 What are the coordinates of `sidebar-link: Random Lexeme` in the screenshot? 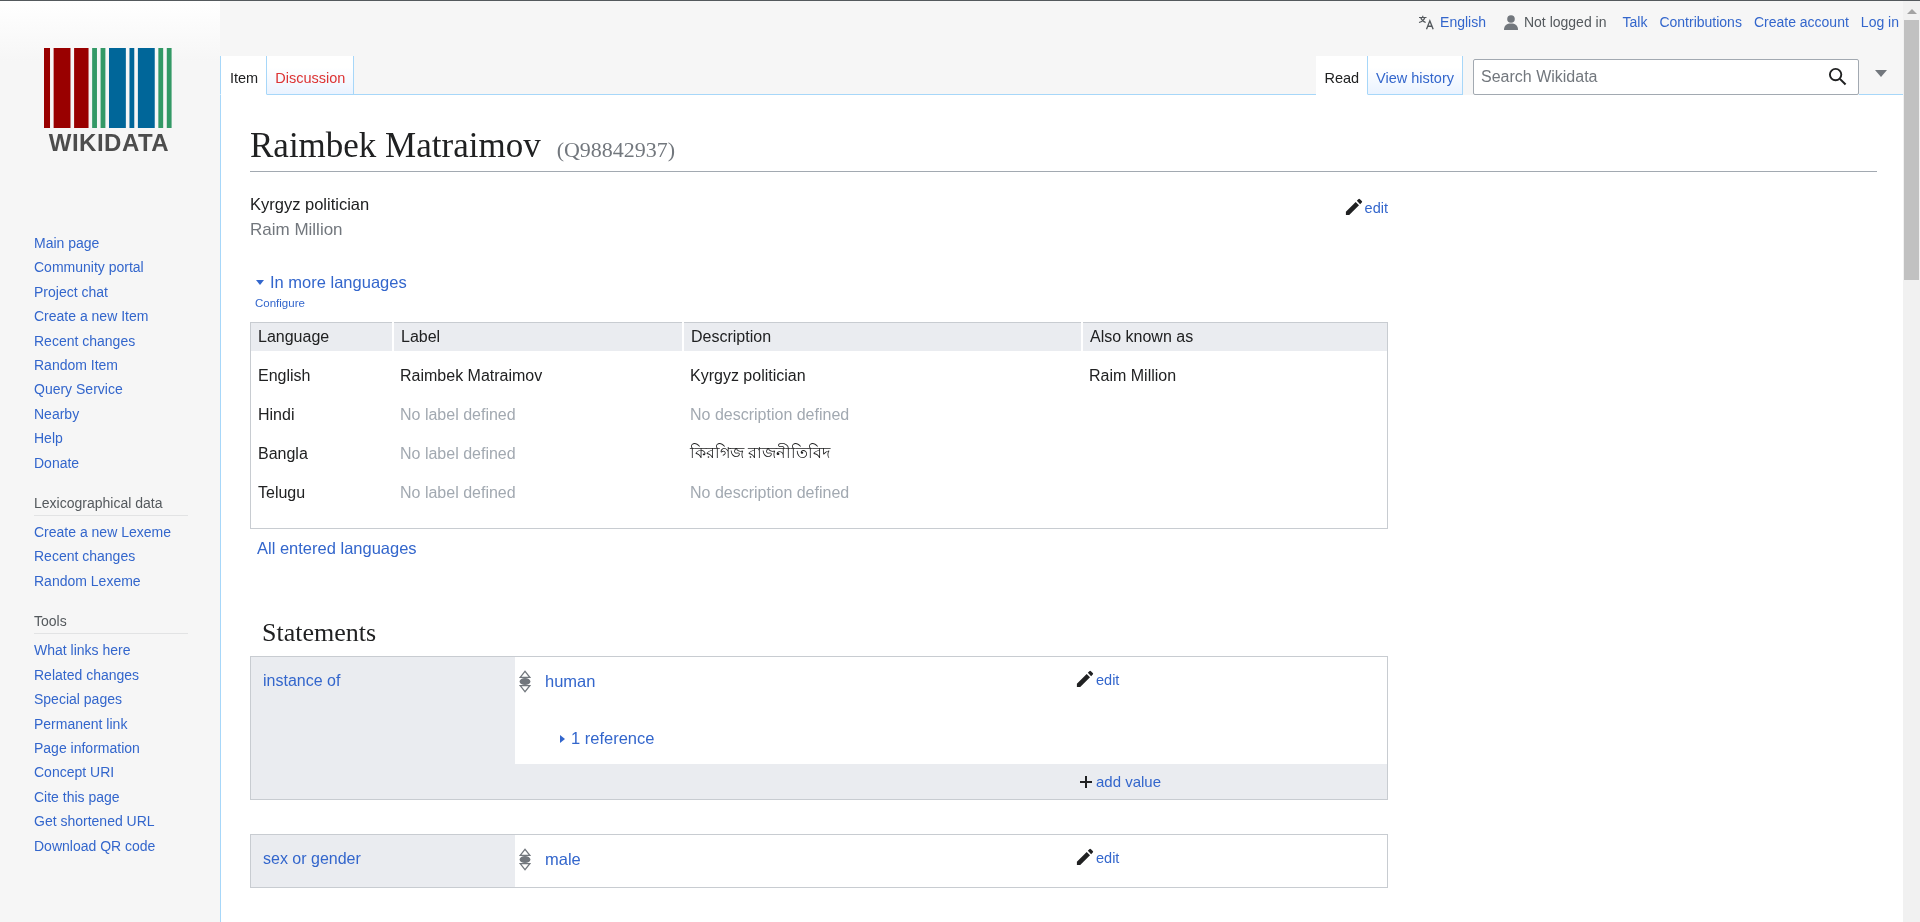 It's located at (87, 581).